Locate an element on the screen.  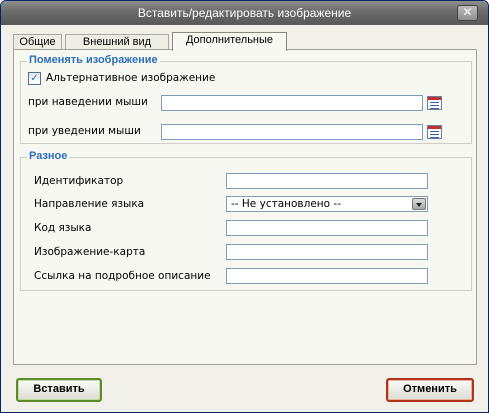
close-icon: ✕ is located at coordinates (467, 13).